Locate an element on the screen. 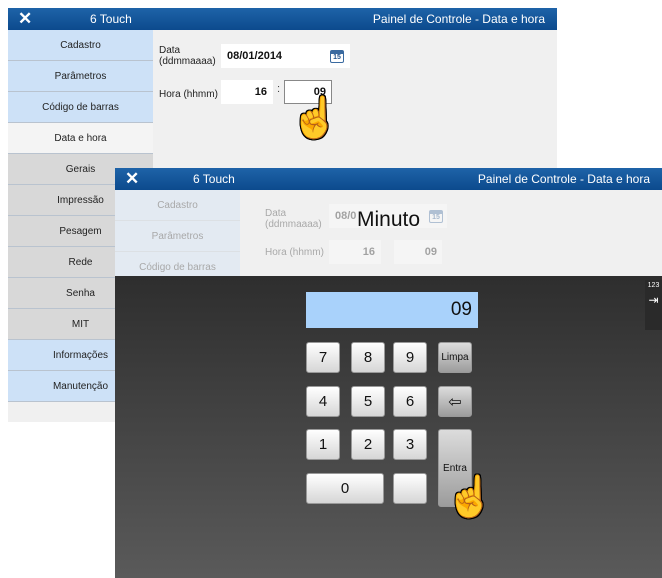  date-value: 08/01/2014 is located at coordinates (255, 56).